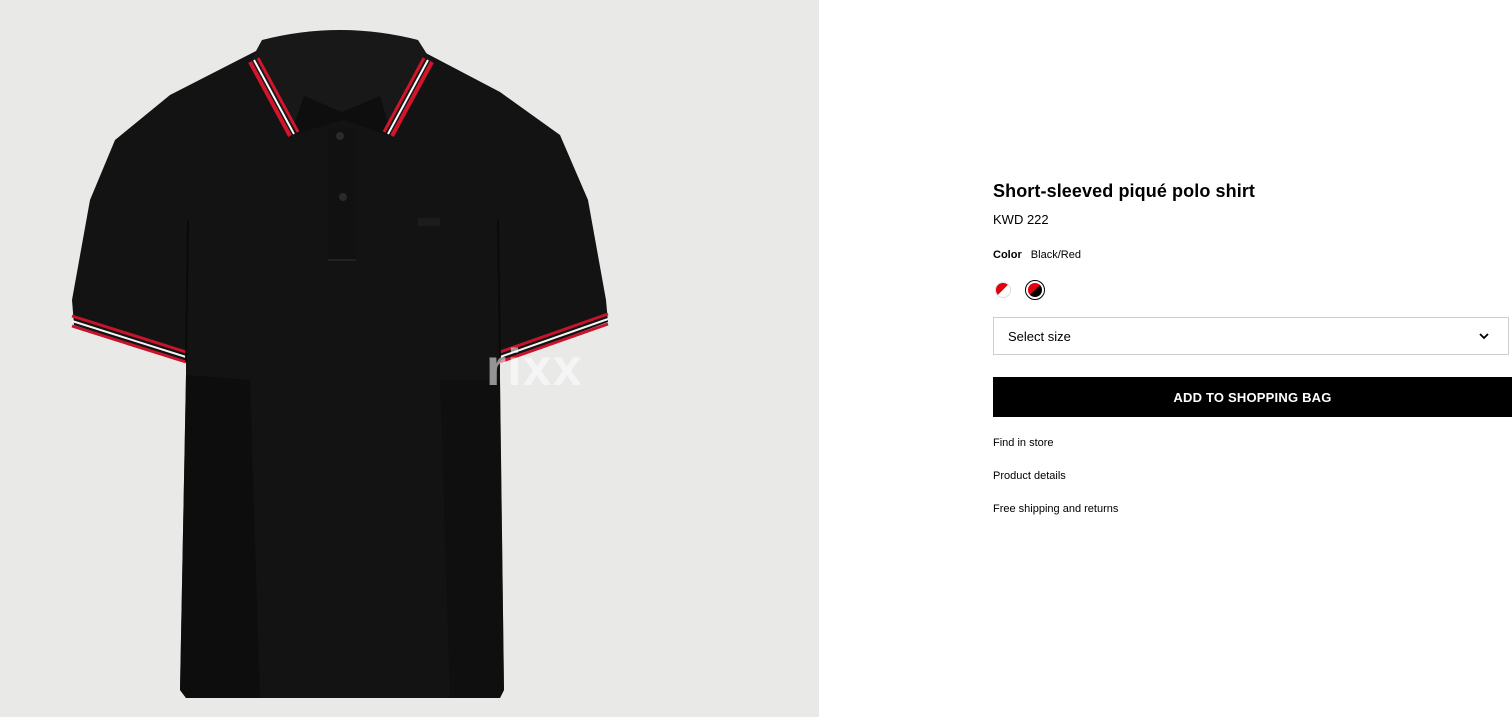 This screenshot has height=717, width=1512. I want to click on chevron-down-icon, so click(1484, 336).